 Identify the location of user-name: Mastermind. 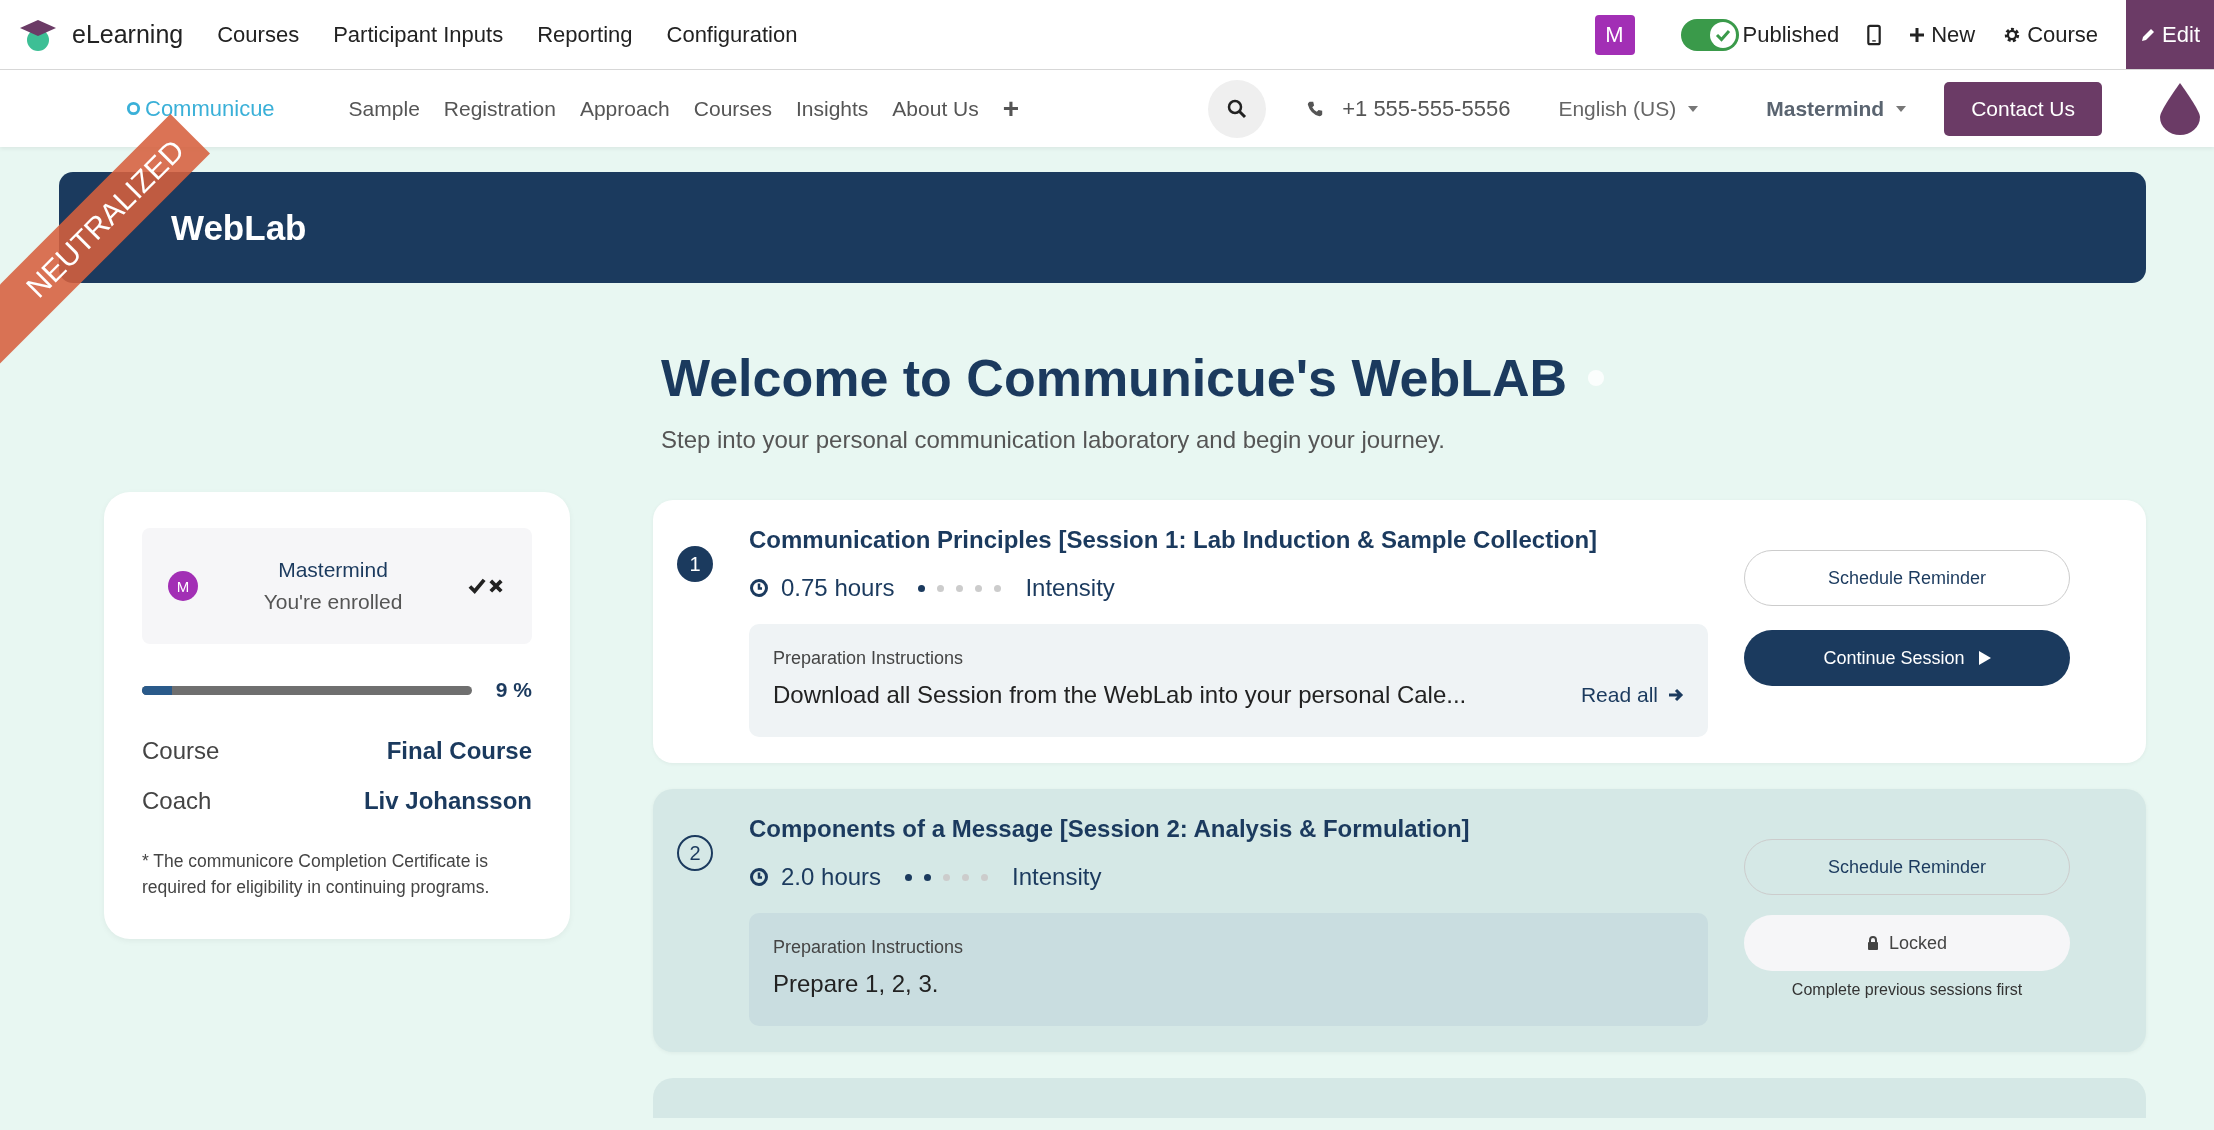
(333, 570).